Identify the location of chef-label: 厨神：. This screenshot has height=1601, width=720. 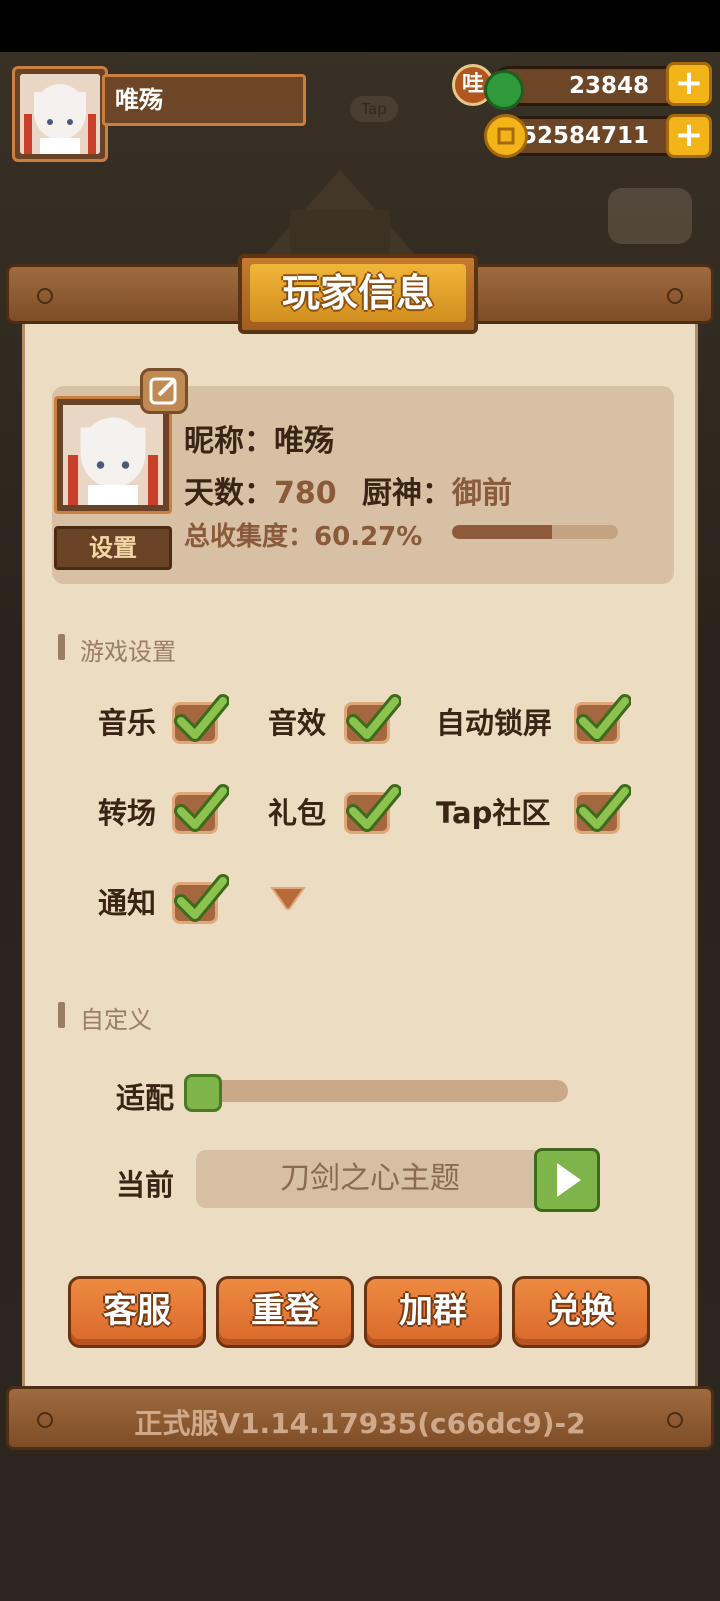
(407, 493).